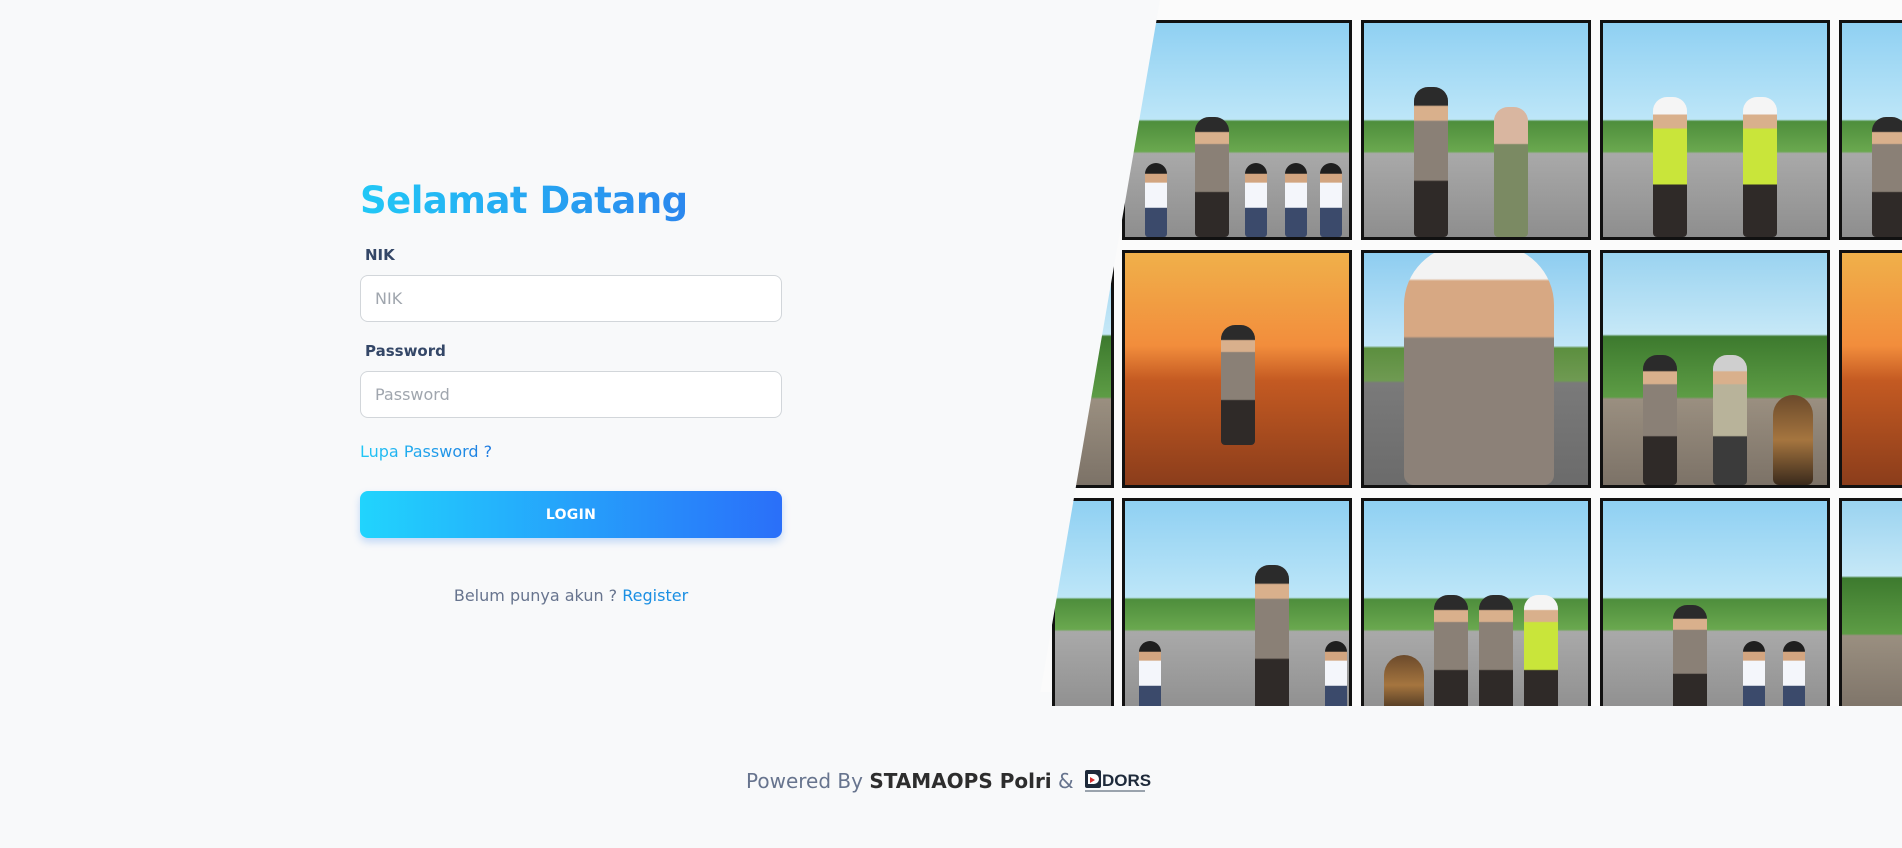 This screenshot has height=848, width=1902. Describe the element at coordinates (1715, 602) in the screenshot. I see `comic-panel-bicycle` at that location.